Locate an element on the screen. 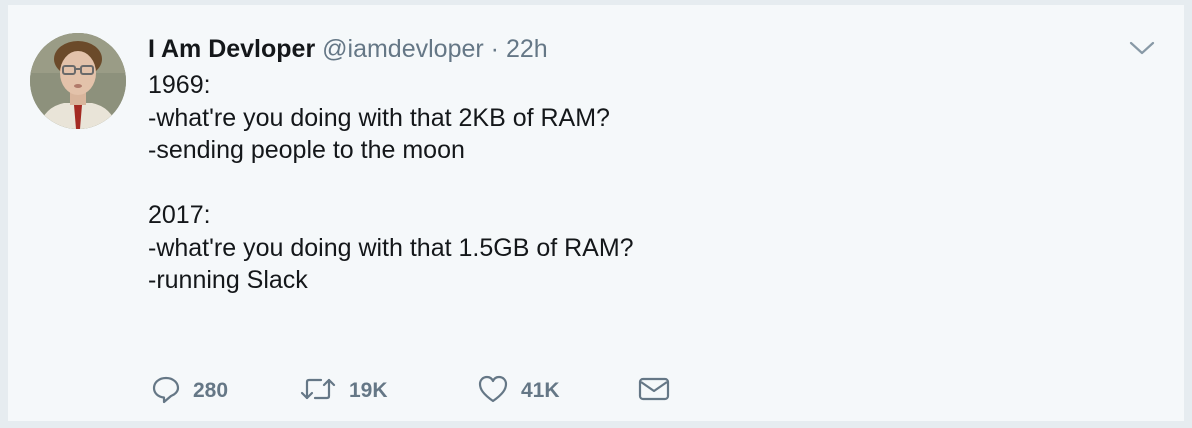 This screenshot has width=1192, height=428. tweet-header: I Am Devloper @iamdevloper · 22h is located at coordinates (348, 49).